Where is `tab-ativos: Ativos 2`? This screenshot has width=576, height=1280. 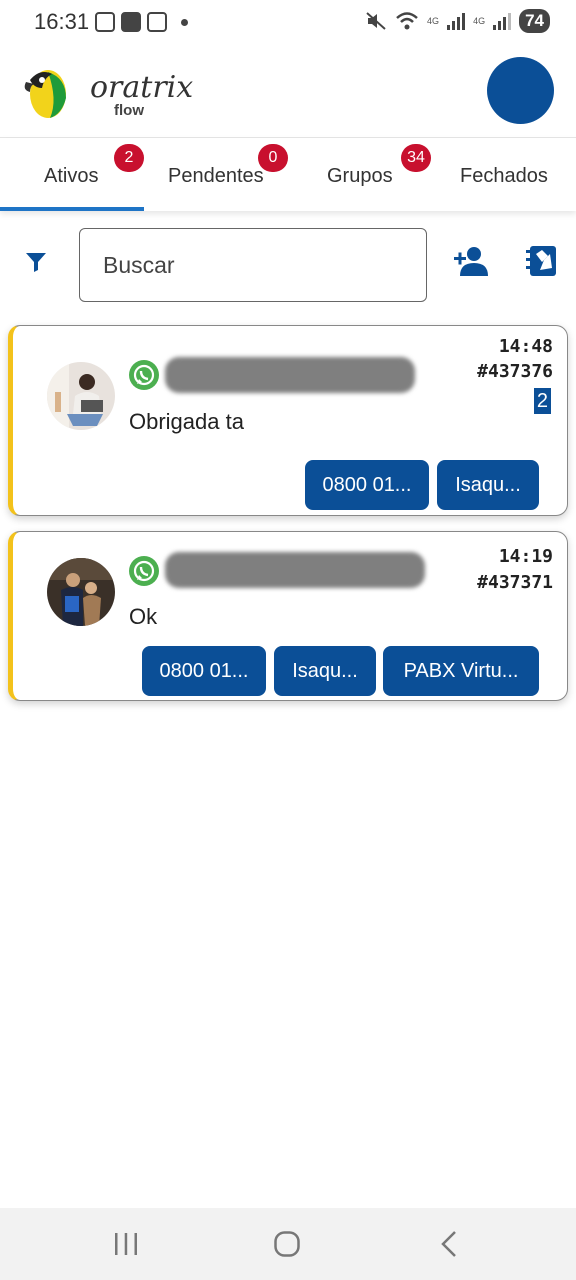
tab-ativos: Ativos 2 is located at coordinates (72, 174).